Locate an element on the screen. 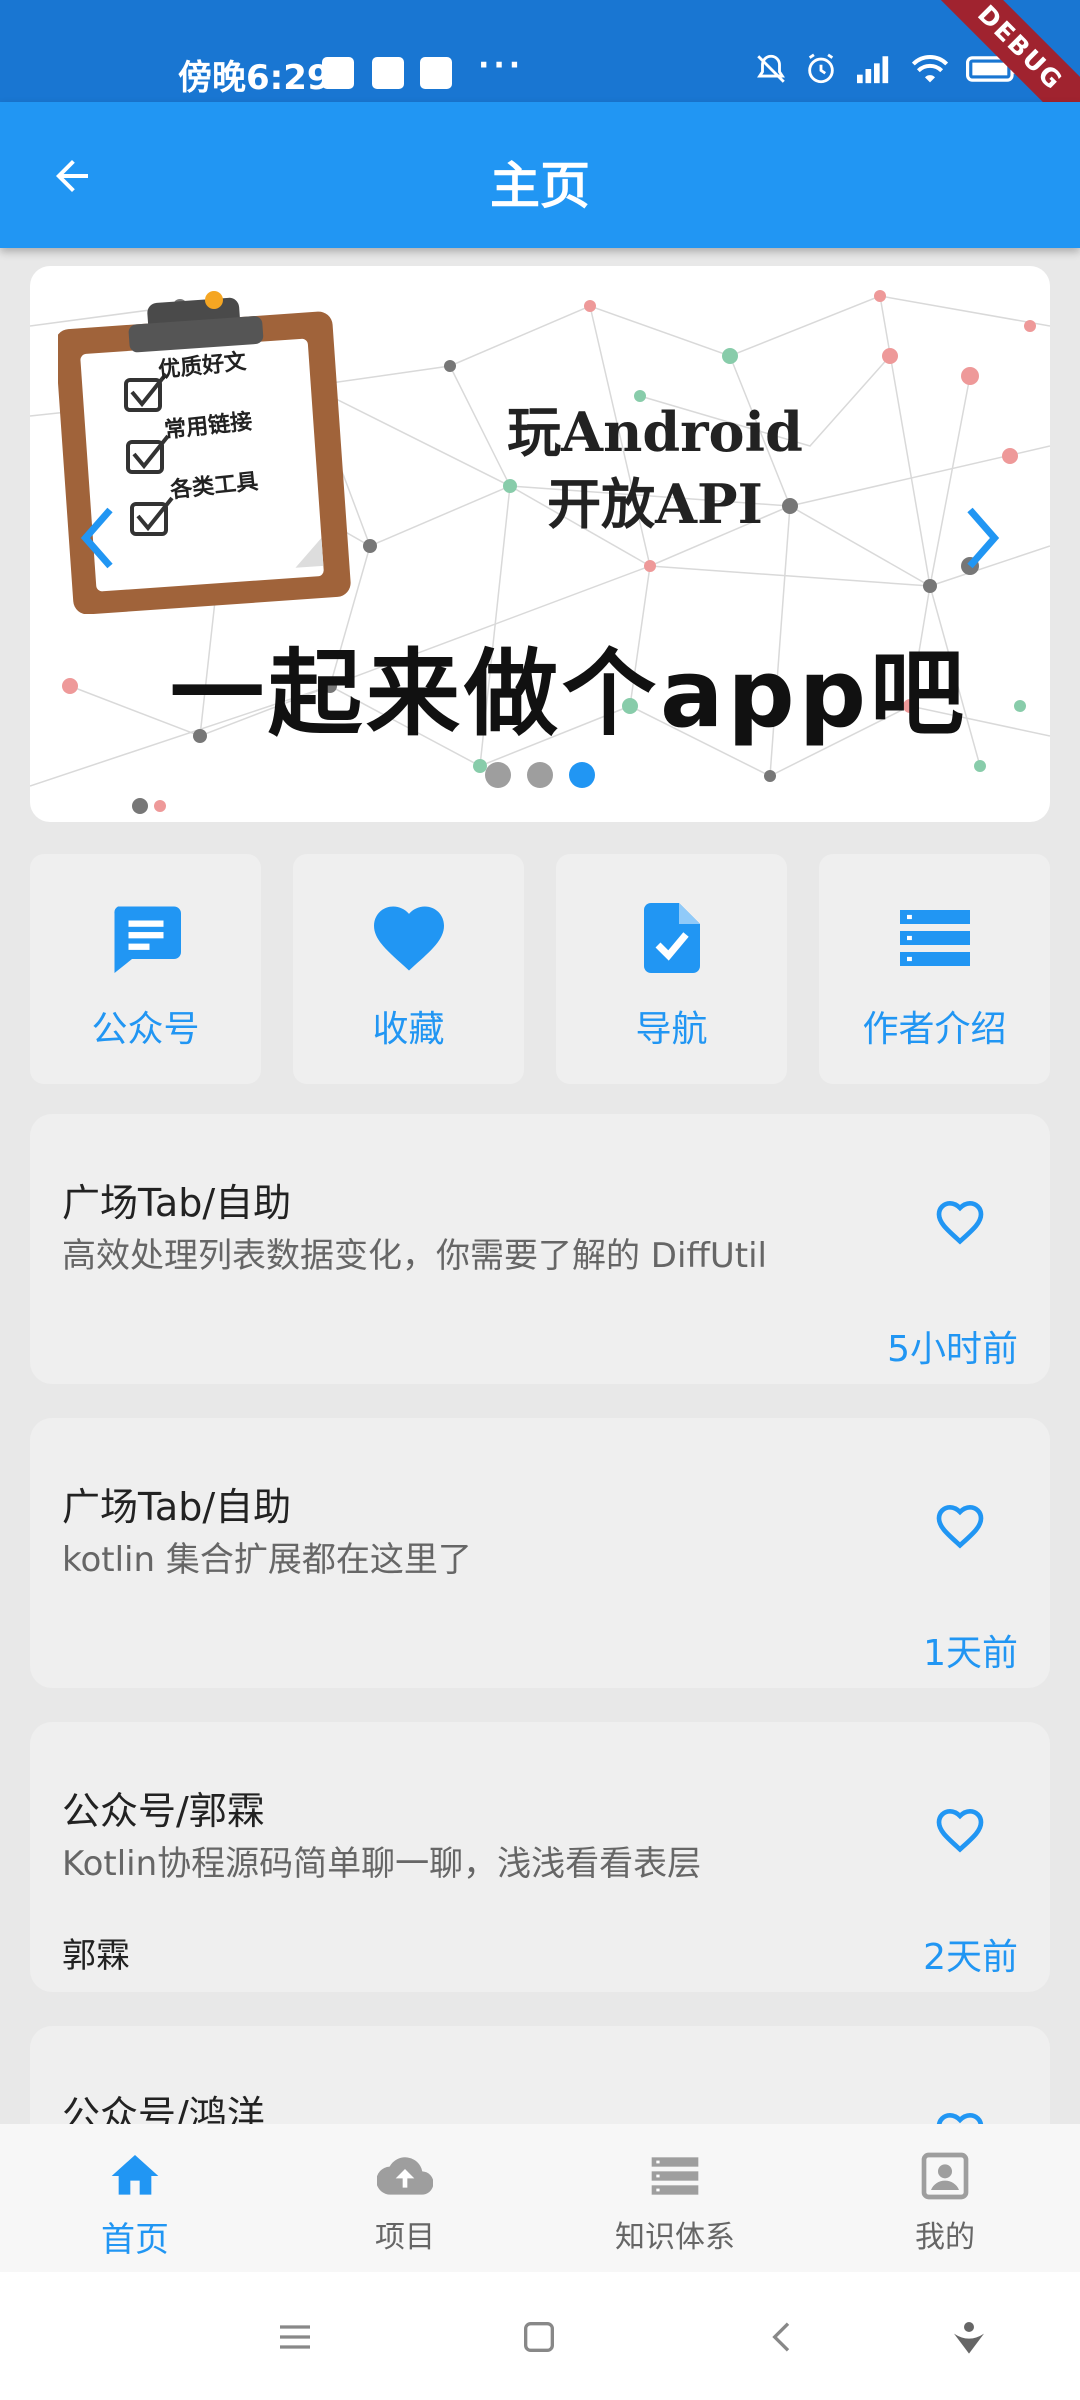 Image resolution: width=1080 pixels, height=2400 pixels. menu-label: 导航 is located at coordinates (671, 1029).